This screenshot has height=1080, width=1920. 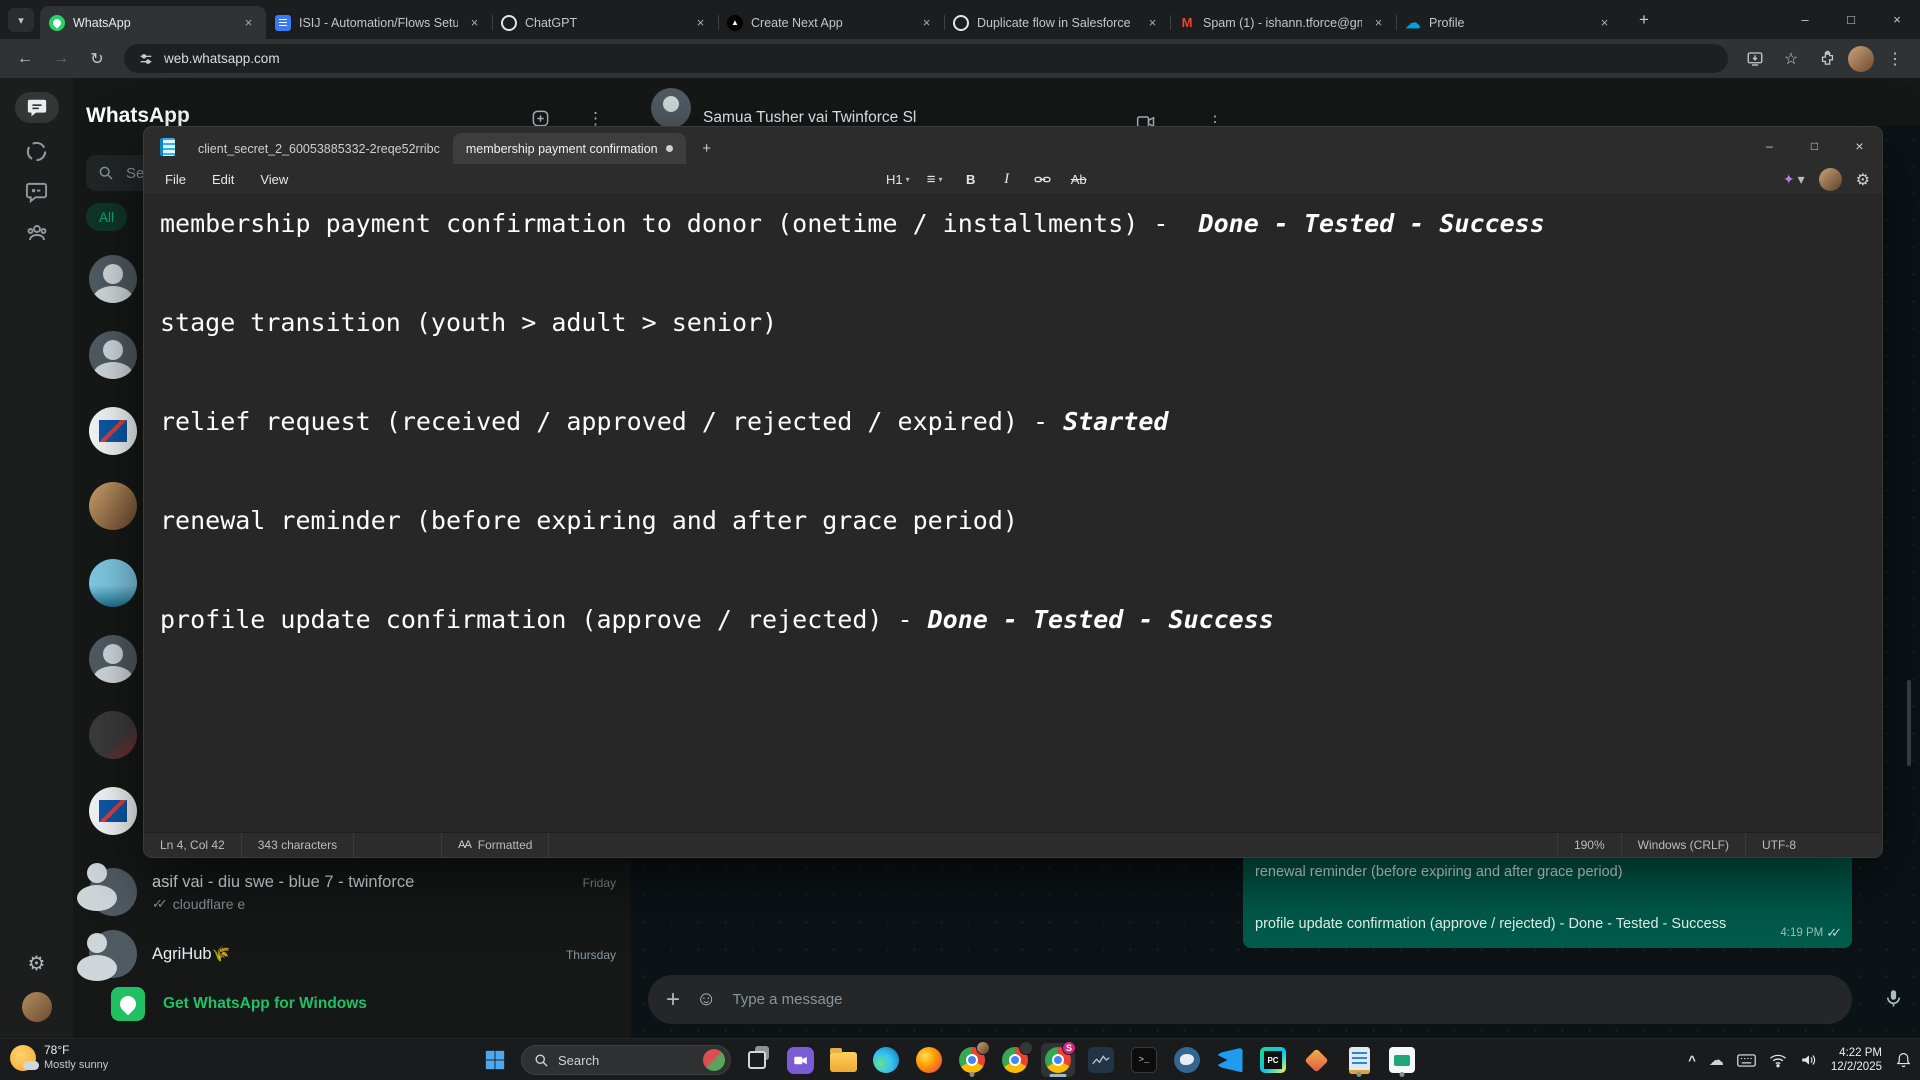 What do you see at coordinates (319, 148) in the screenshot?
I see `notepad-tab-client-secret: client_secret_2_60053885332-2reqe52rribc` at bounding box center [319, 148].